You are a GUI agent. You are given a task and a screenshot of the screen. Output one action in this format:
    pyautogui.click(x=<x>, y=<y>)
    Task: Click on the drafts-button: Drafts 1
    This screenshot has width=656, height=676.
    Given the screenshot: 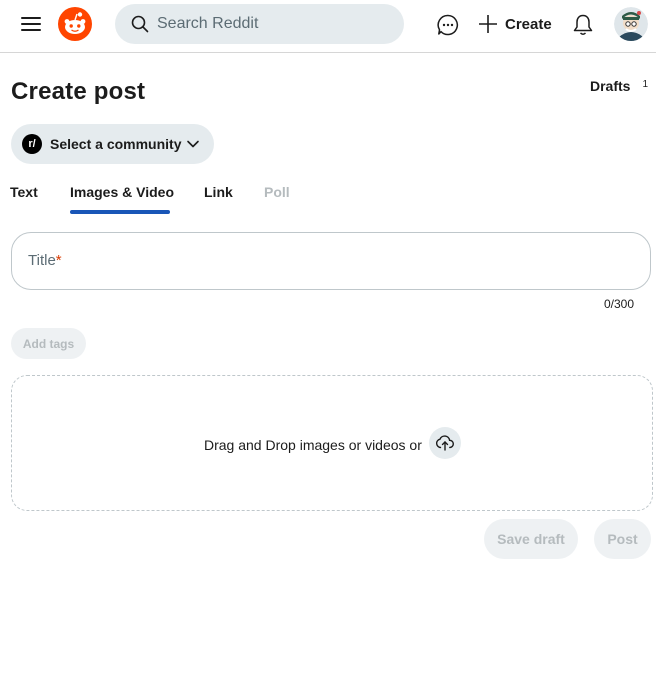 What is the action you would take?
    pyautogui.click(x=619, y=86)
    